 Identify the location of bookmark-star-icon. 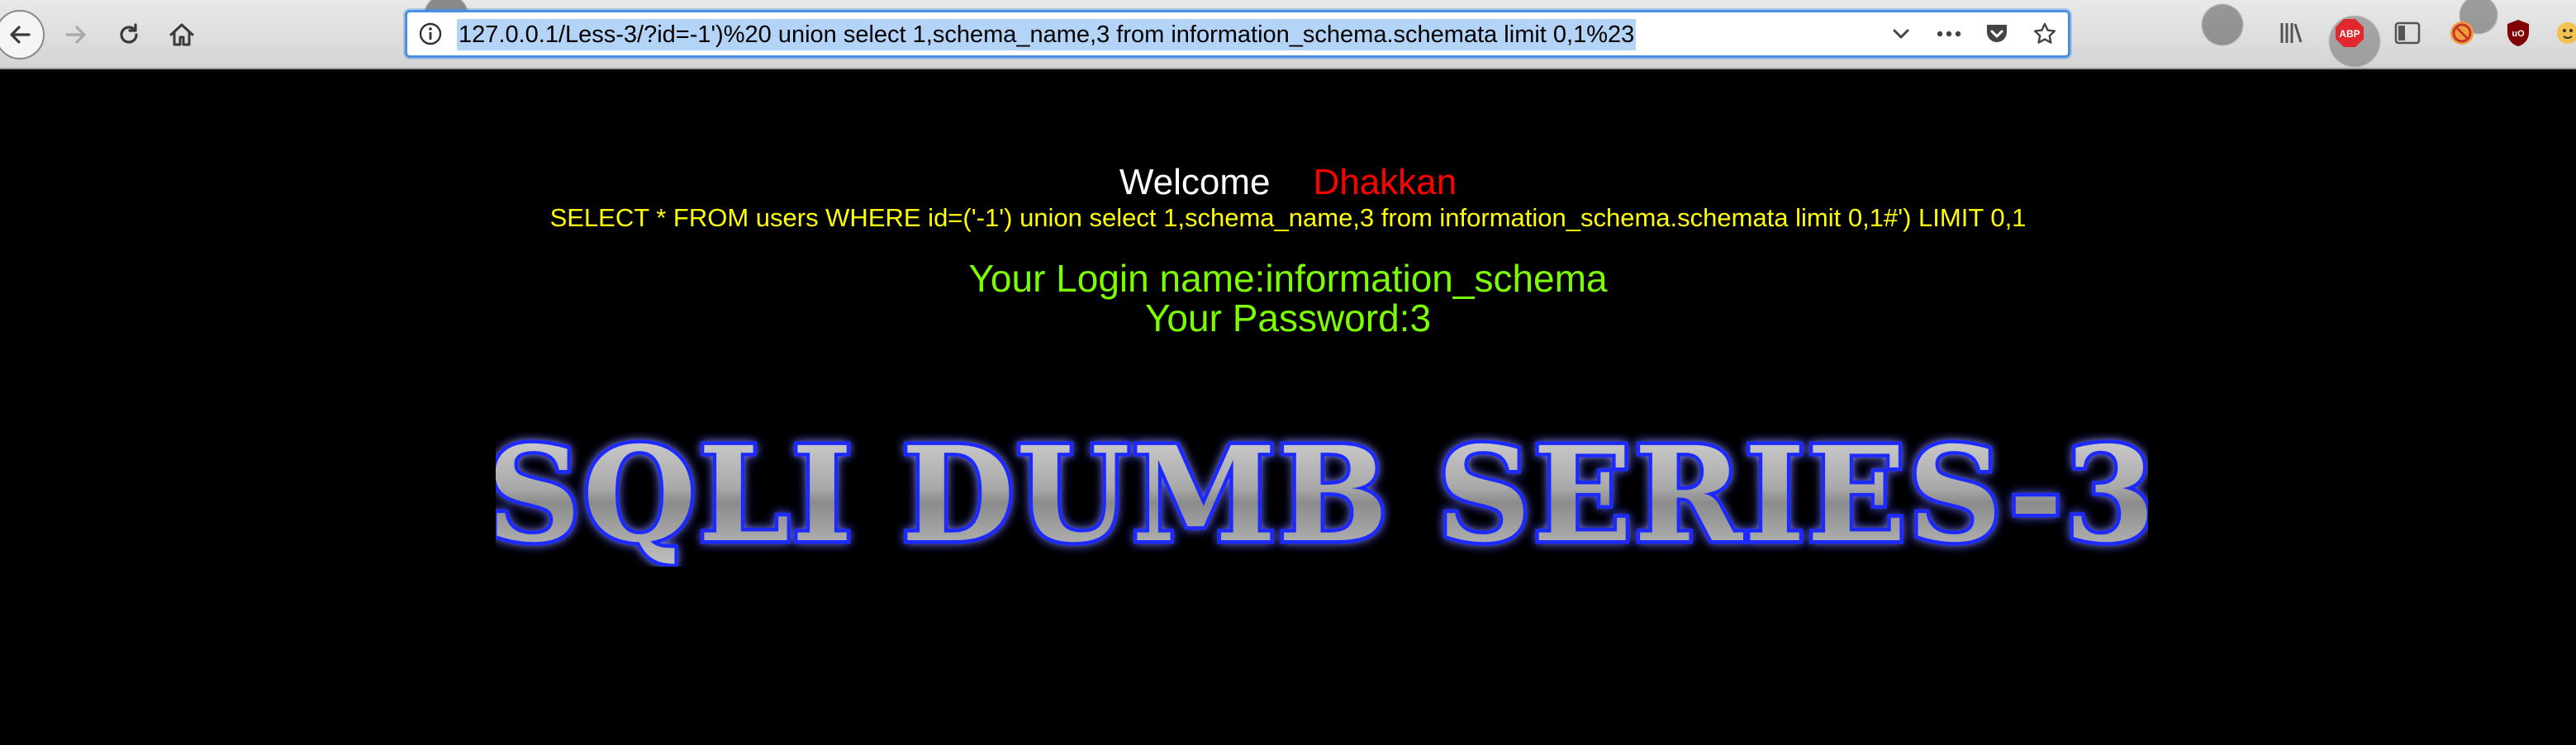
(2045, 34).